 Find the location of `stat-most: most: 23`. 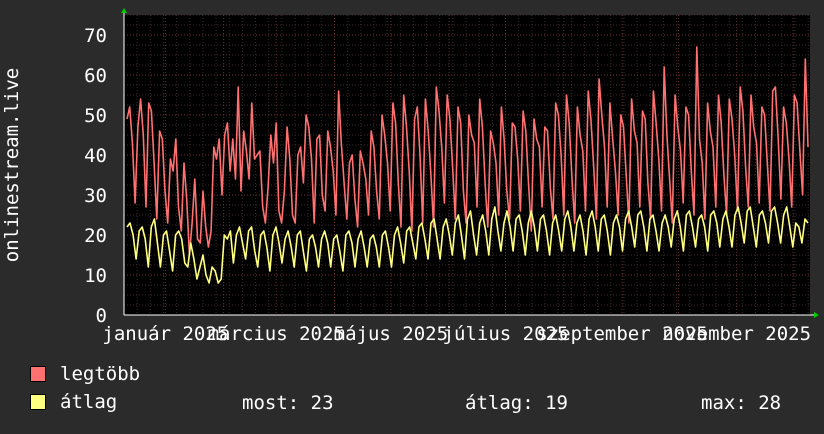

stat-most: most: 23 is located at coordinates (288, 403).